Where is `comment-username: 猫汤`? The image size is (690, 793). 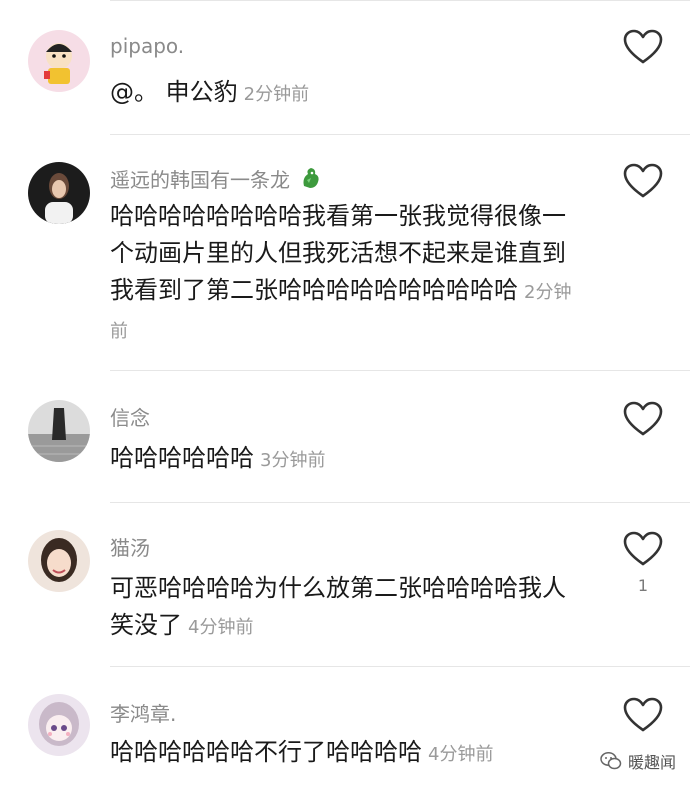
comment-username: 猫汤 is located at coordinates (130, 546).